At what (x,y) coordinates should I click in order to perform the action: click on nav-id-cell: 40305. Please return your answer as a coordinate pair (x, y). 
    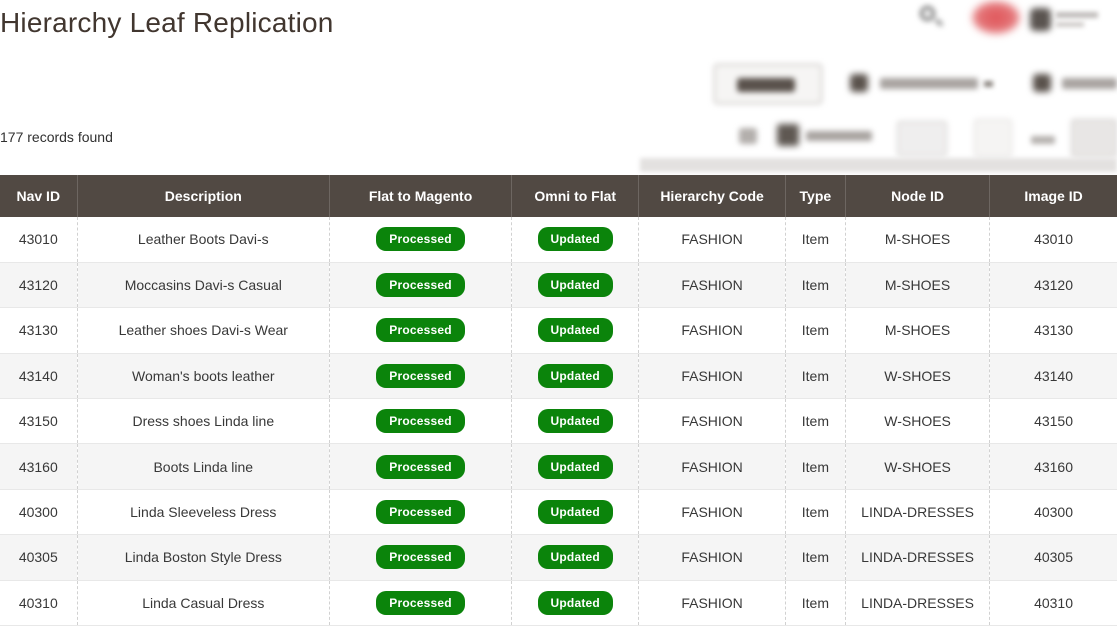
    Looking at the image, I should click on (39, 557).